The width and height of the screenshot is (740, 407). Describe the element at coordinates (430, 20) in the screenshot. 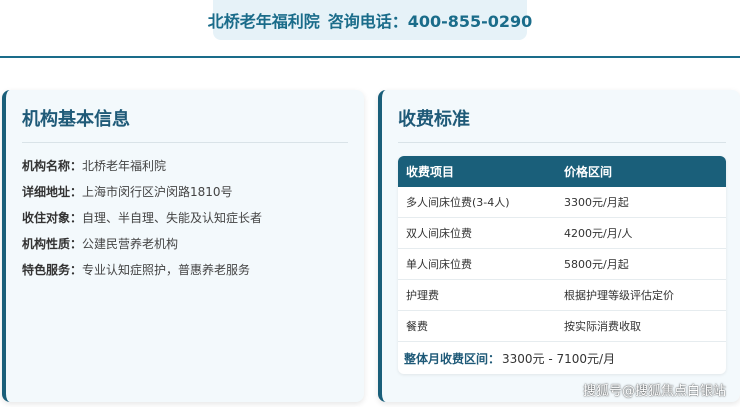

I see `header-phone: 咨询电话：400-855-0290` at that location.